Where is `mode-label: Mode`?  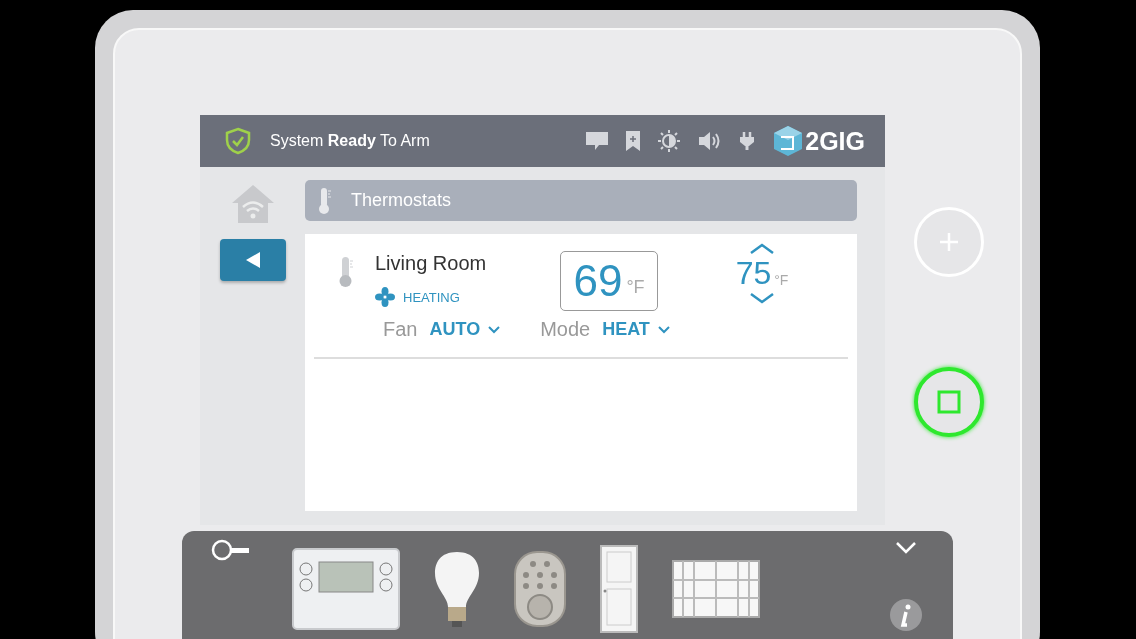
mode-label: Mode is located at coordinates (565, 329).